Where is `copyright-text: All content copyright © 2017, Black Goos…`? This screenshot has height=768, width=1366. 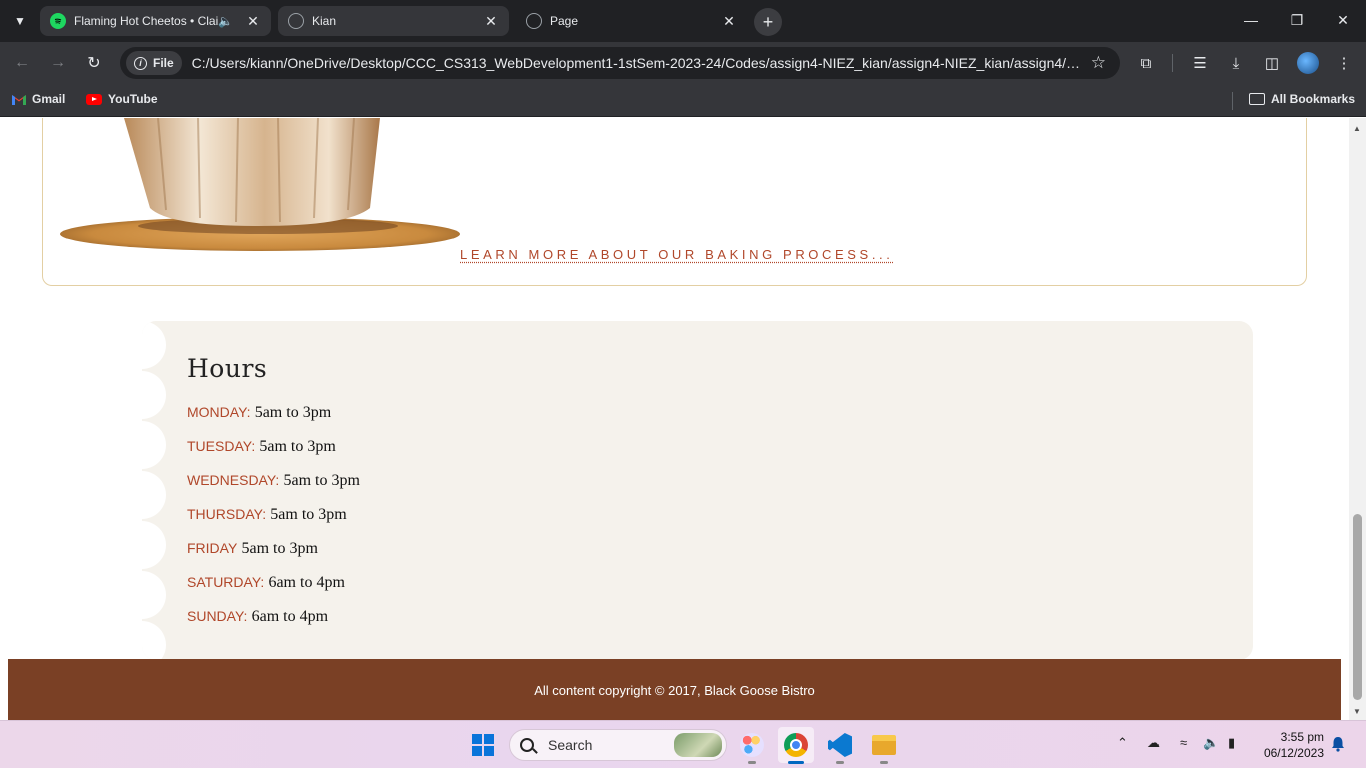
copyright-text: All content copyright © 2017, Black Goos… is located at coordinates (674, 690).